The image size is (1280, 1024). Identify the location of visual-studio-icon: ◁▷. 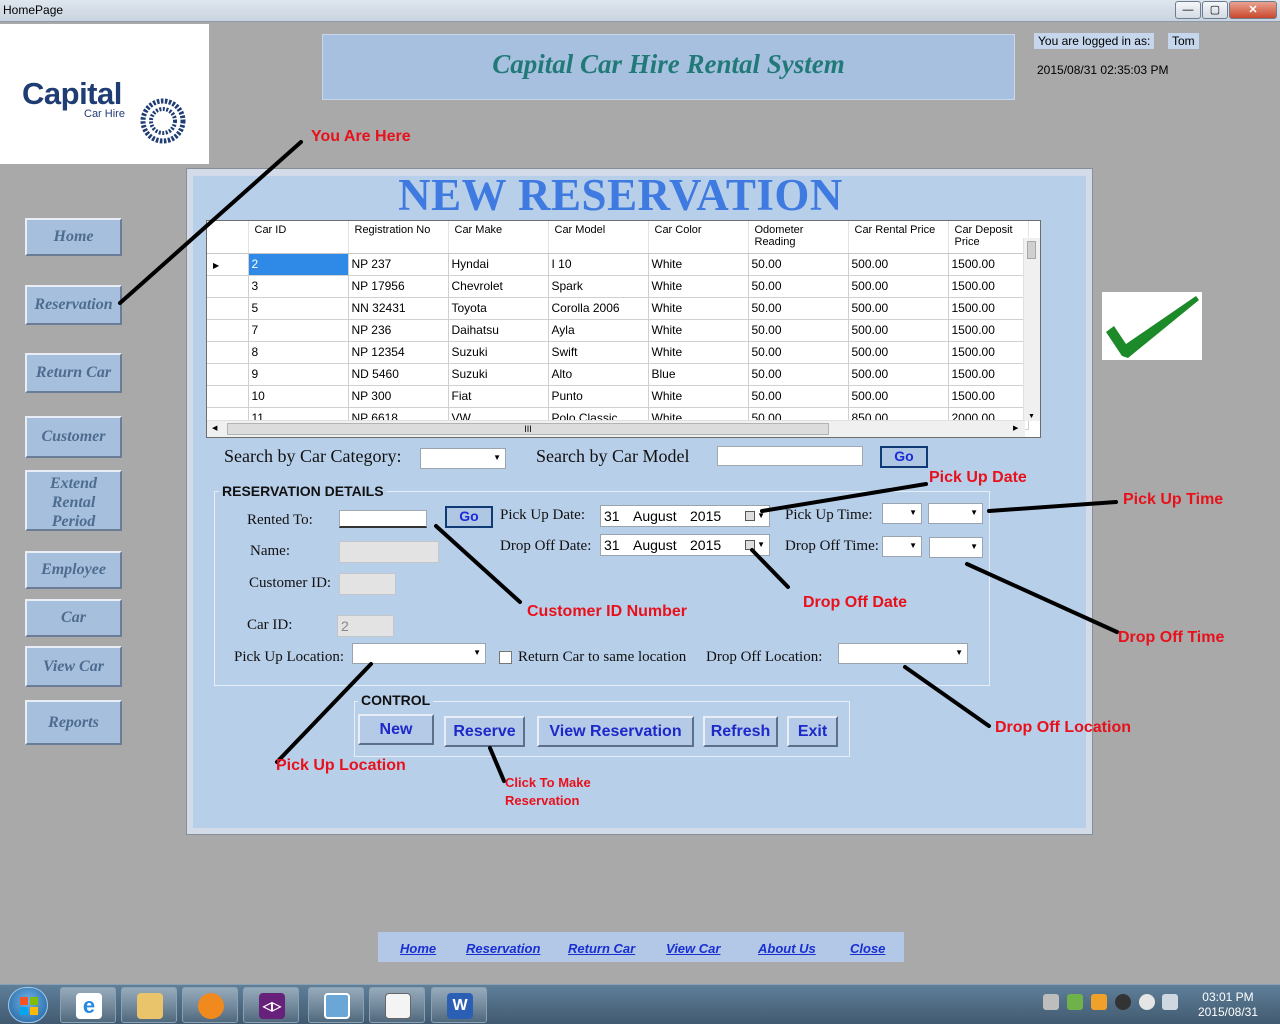
(272, 1006).